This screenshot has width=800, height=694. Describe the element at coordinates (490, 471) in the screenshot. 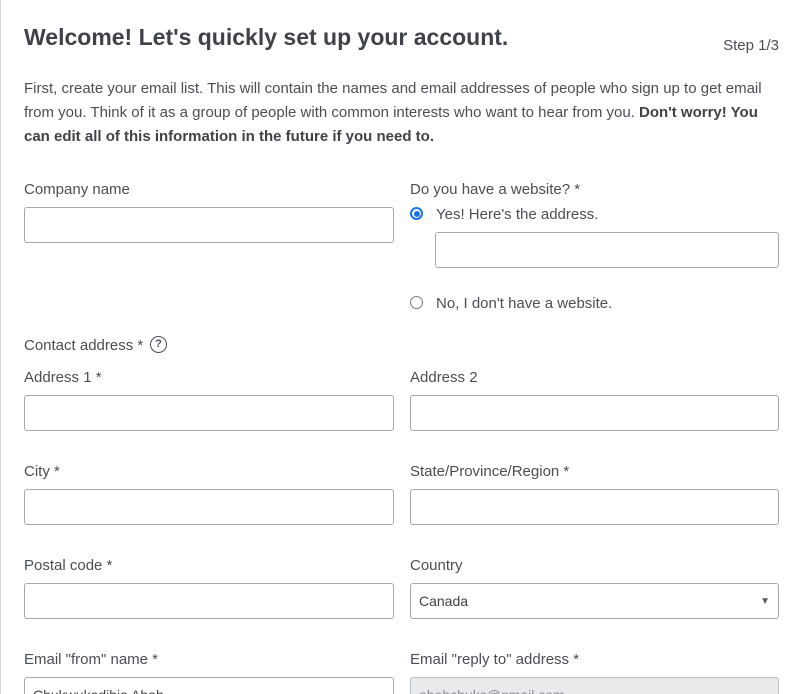

I see `state-label: State/Province/Region *` at that location.